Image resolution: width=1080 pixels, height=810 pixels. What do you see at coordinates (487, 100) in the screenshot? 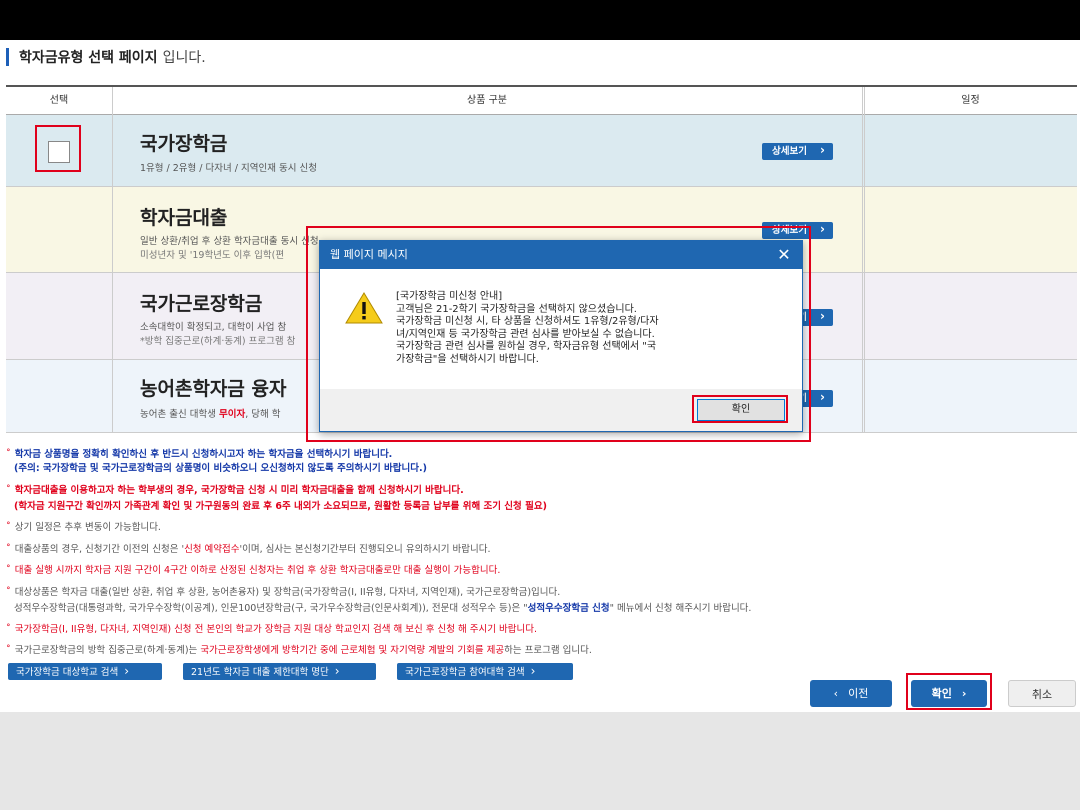
I see `col-product-header: 상품 구분` at bounding box center [487, 100].